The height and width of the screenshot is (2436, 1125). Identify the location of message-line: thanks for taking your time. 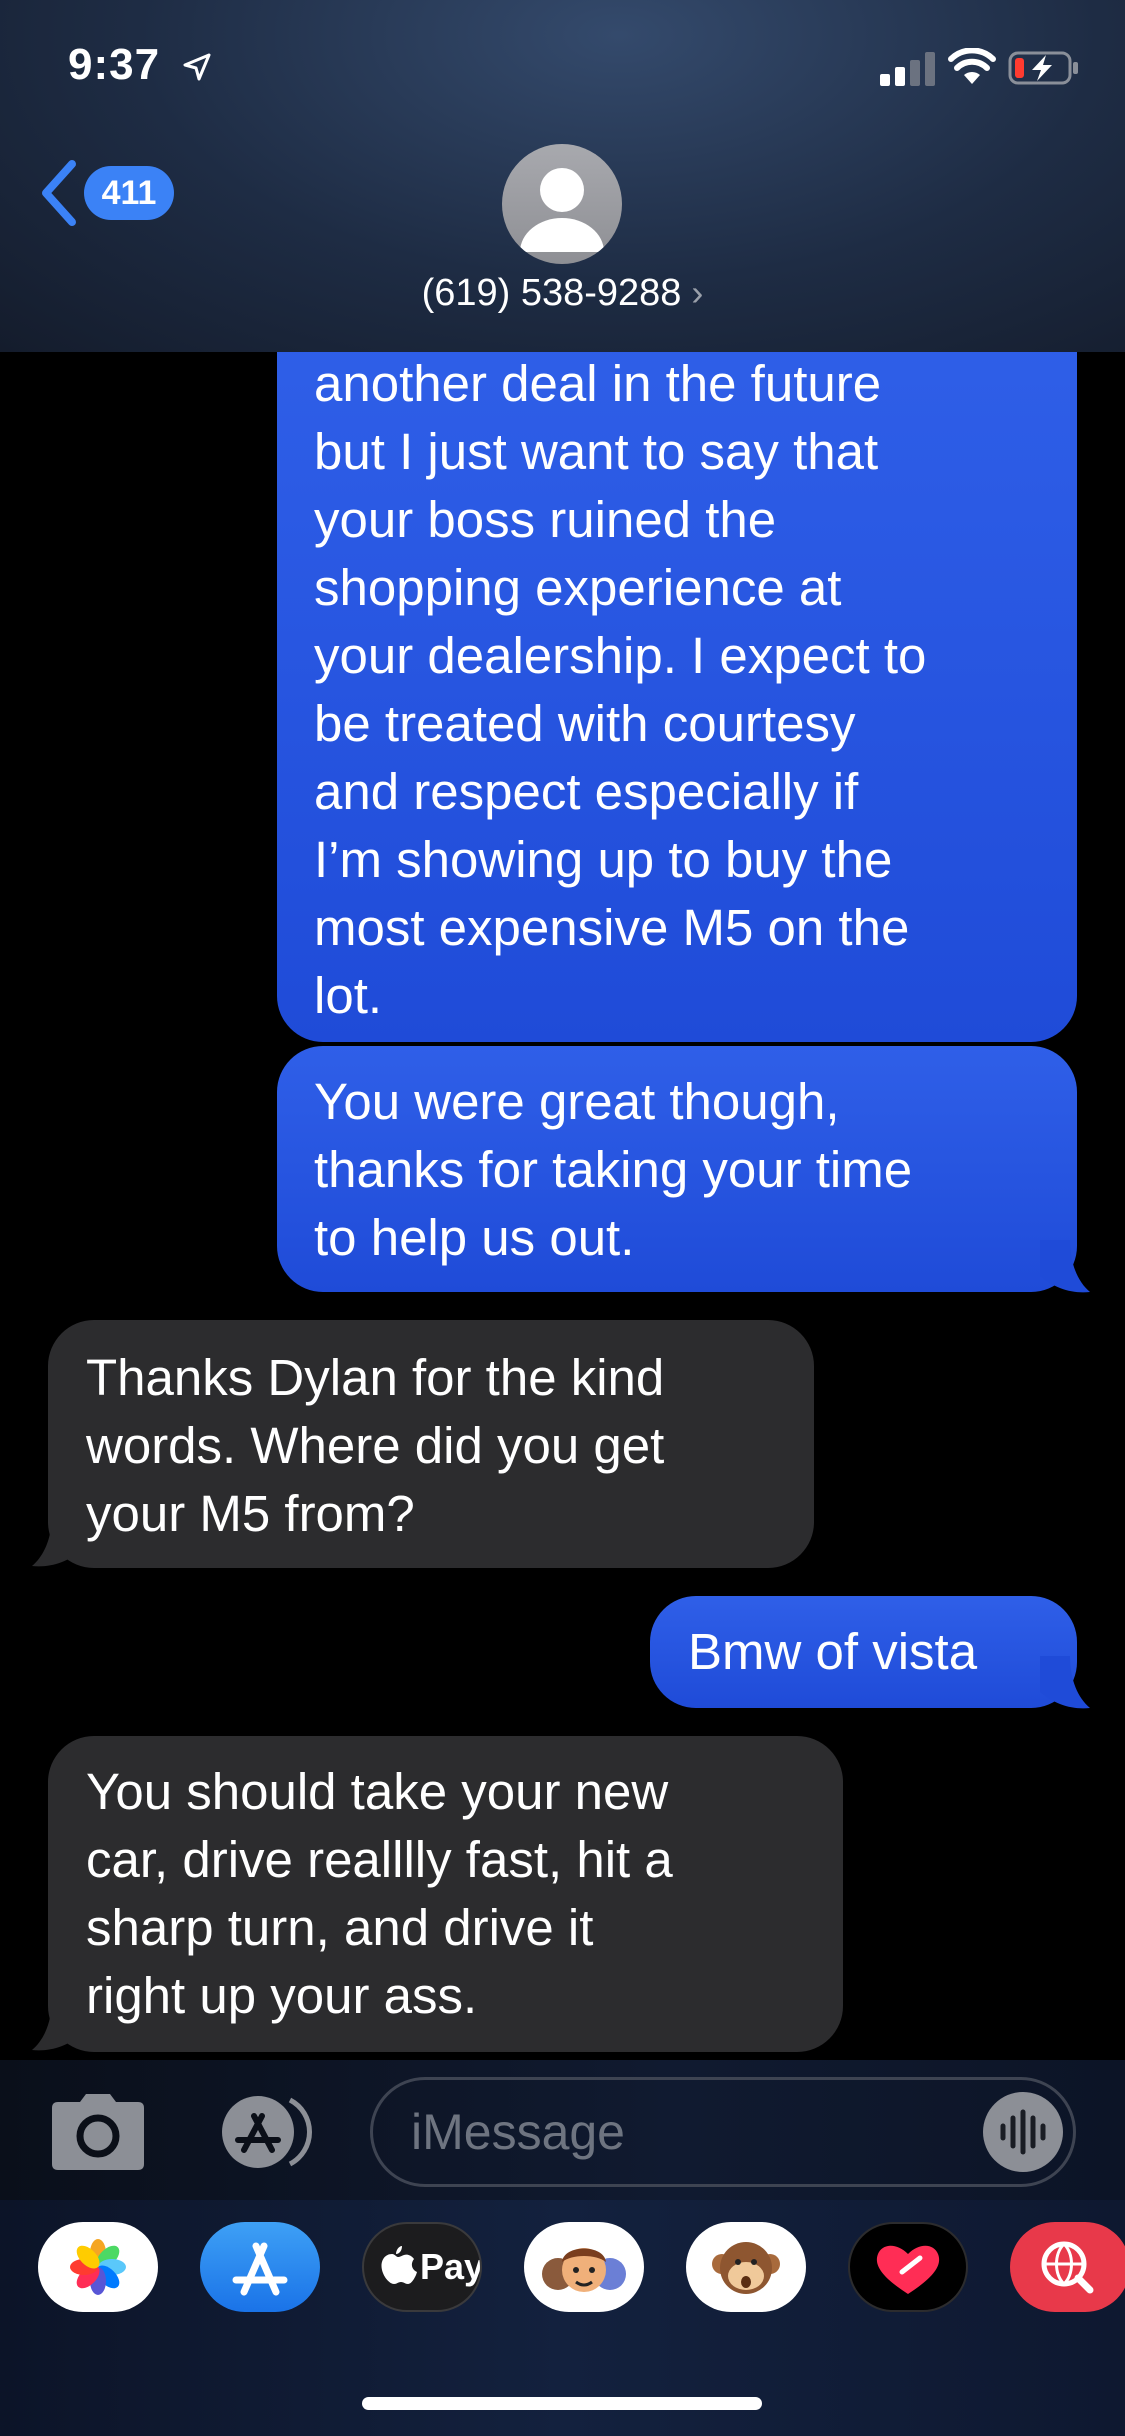
(613, 1169).